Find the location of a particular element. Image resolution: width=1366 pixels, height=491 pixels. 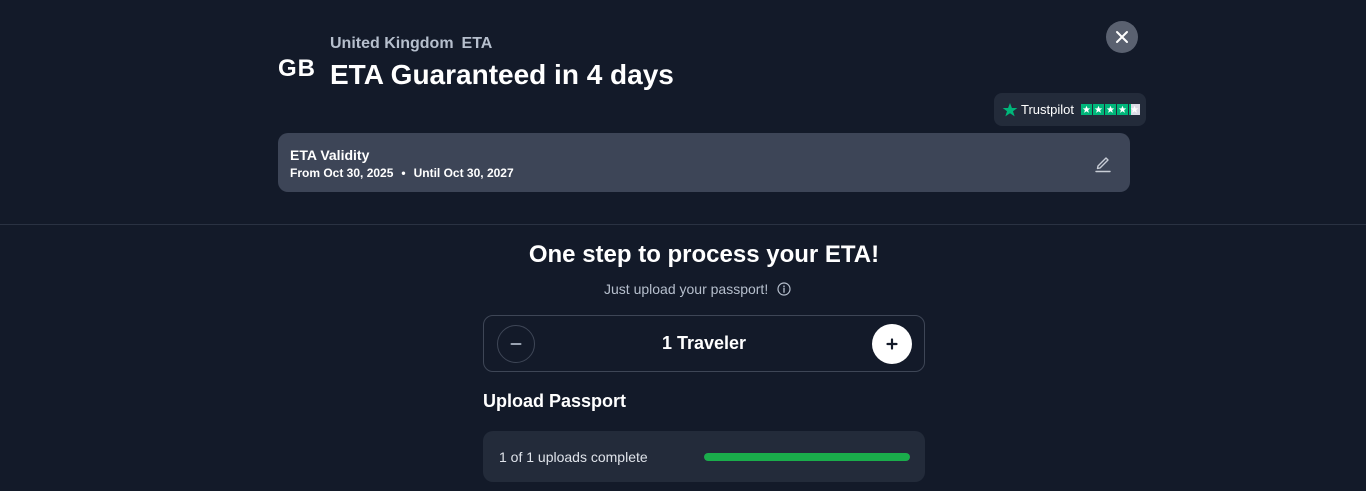

validity-until: Until Oct 30, 2027 is located at coordinates (463, 173).